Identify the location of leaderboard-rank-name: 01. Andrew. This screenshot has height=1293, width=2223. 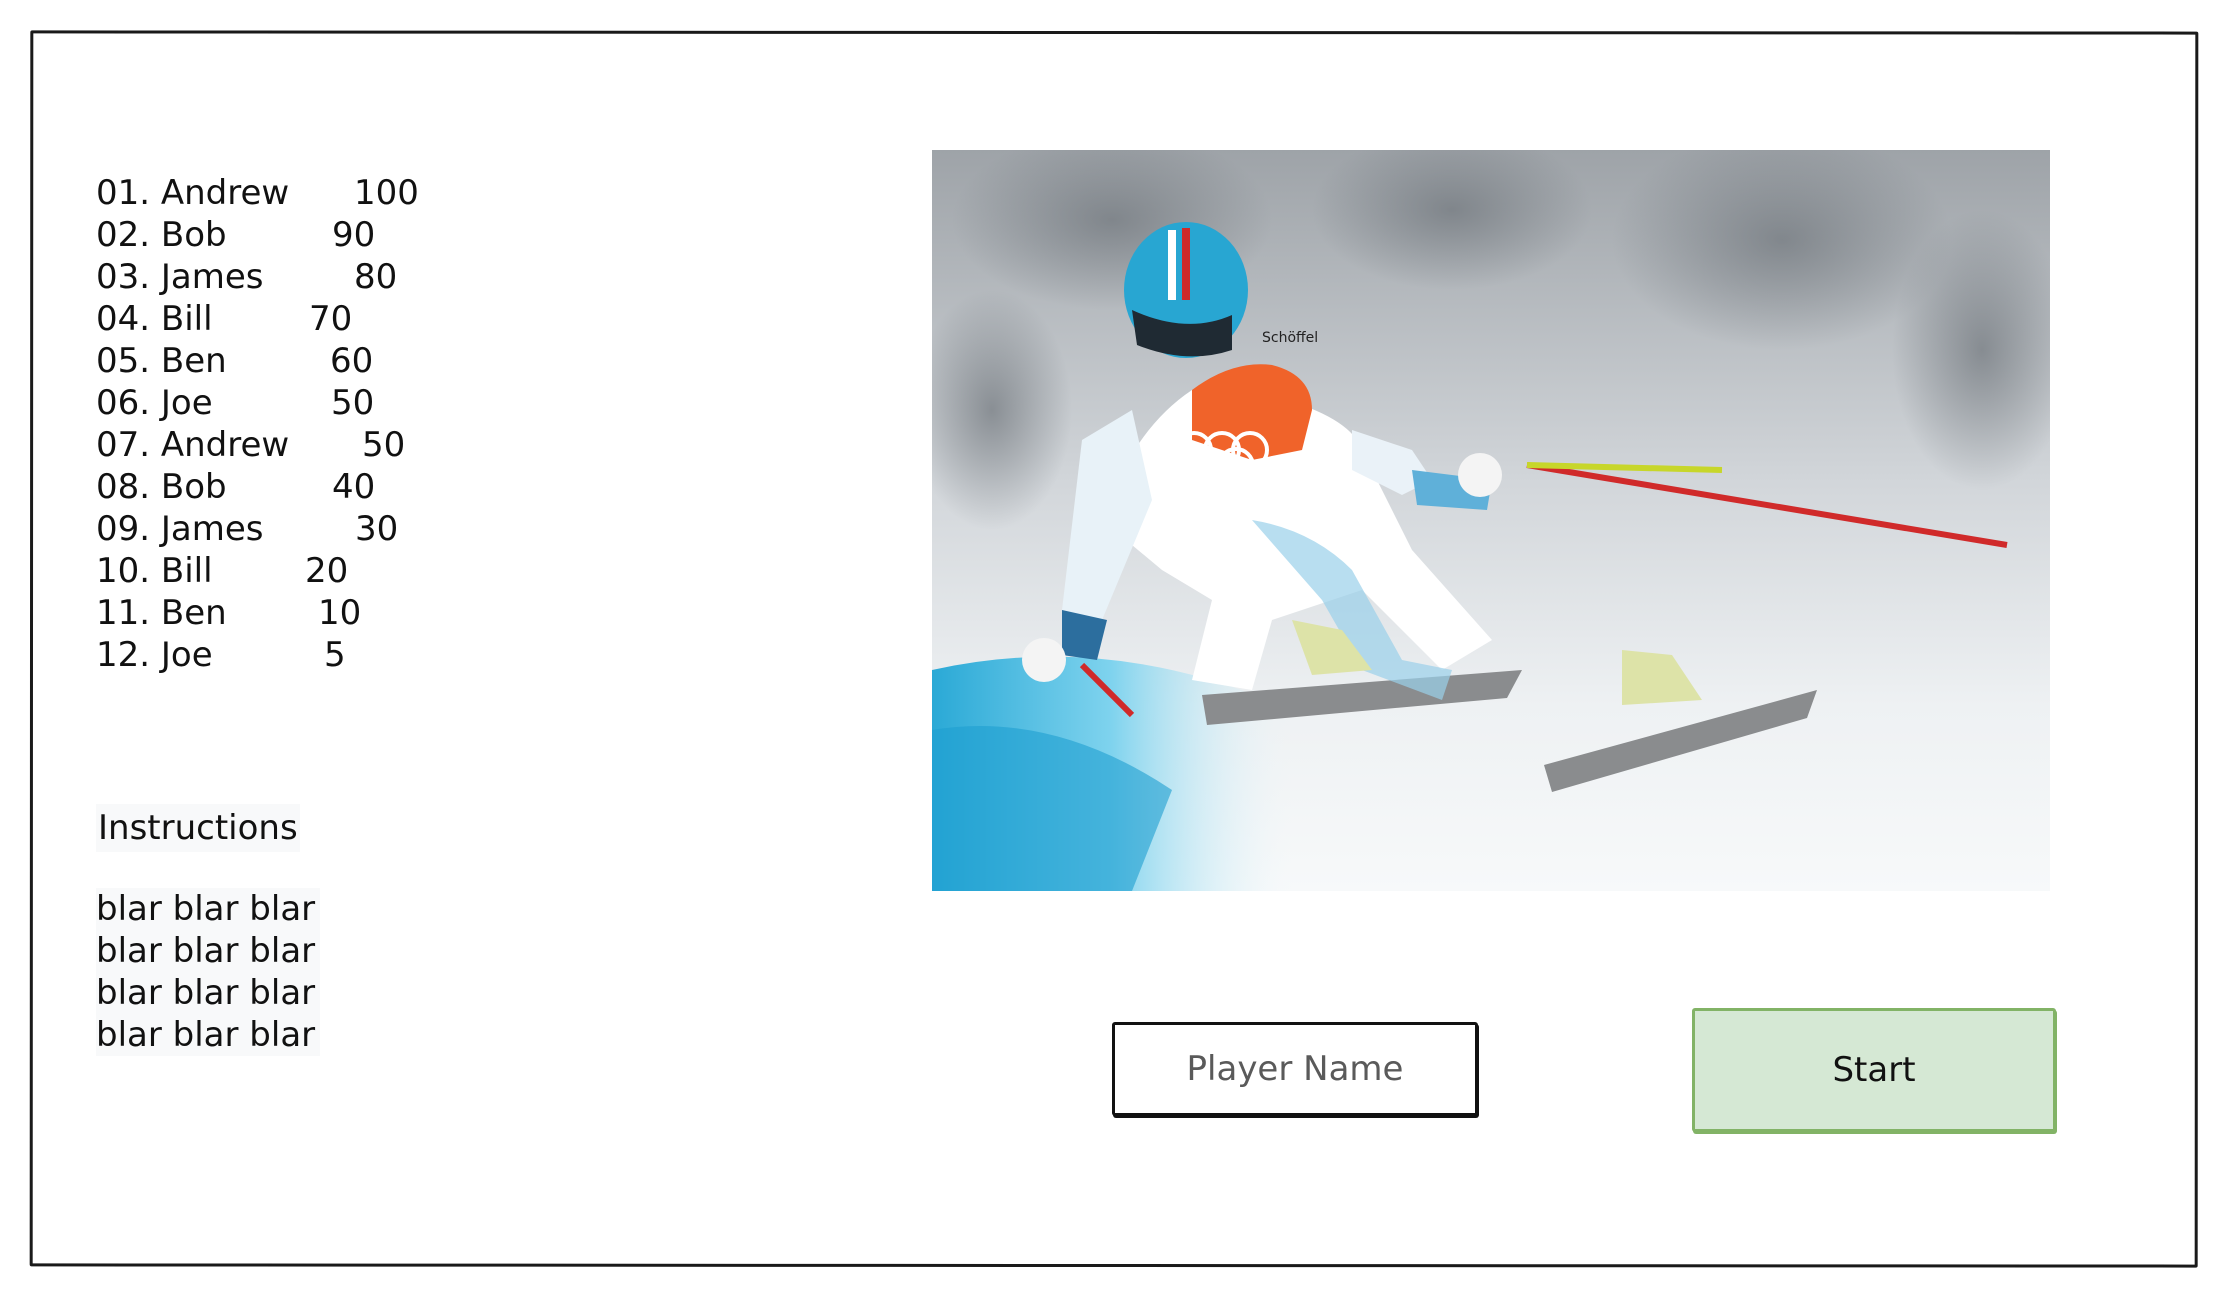
(193, 193).